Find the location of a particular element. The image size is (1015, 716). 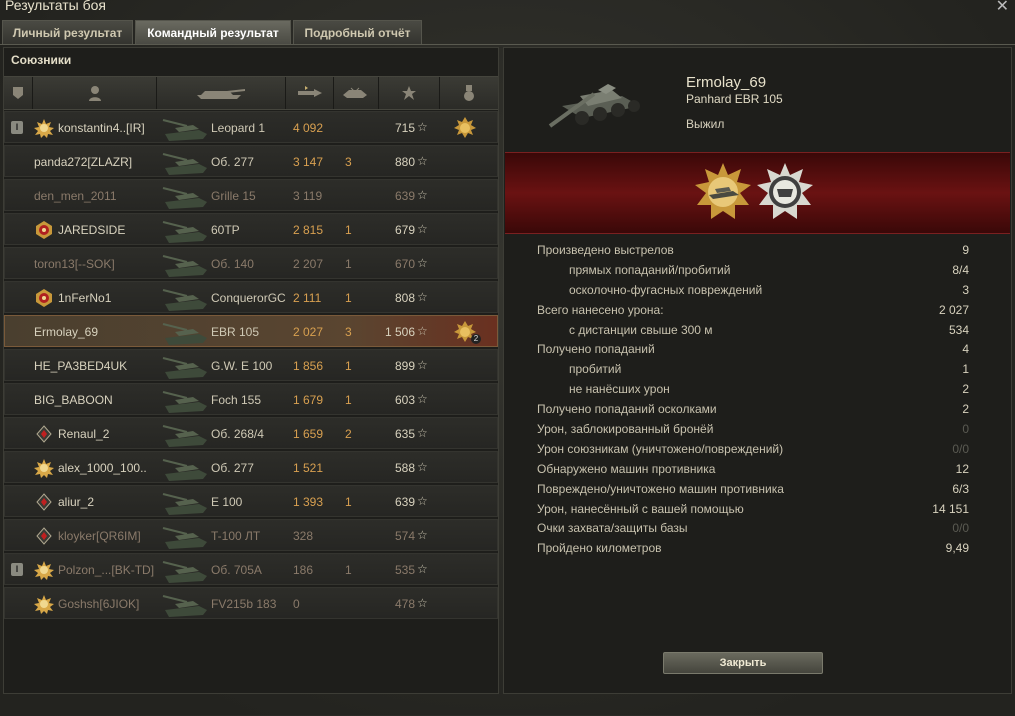

stat-label: пробитий is located at coordinates (595, 369).